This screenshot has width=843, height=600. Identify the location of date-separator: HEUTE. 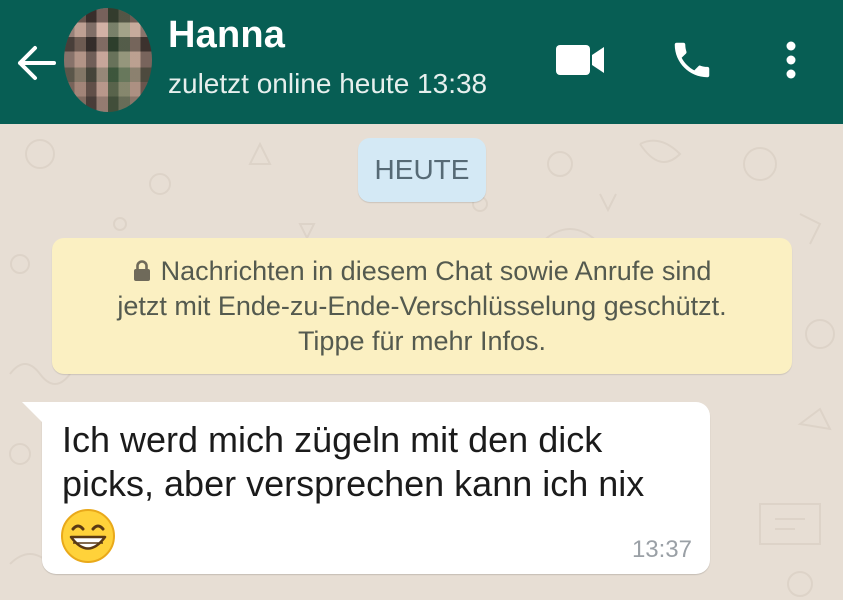
(422, 170).